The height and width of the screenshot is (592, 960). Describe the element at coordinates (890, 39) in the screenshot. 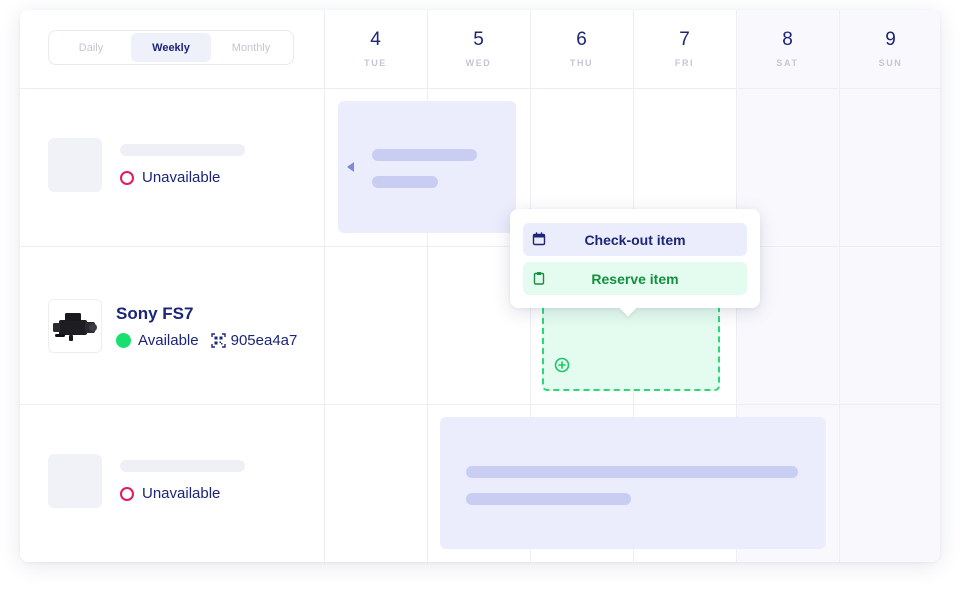

I see `day-number: 9` at that location.